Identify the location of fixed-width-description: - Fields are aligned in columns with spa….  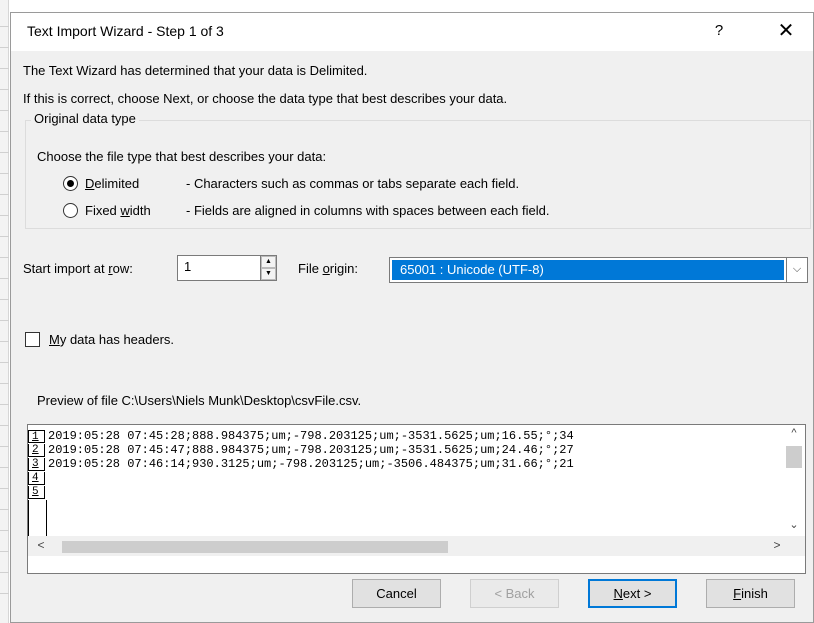
(368, 210).